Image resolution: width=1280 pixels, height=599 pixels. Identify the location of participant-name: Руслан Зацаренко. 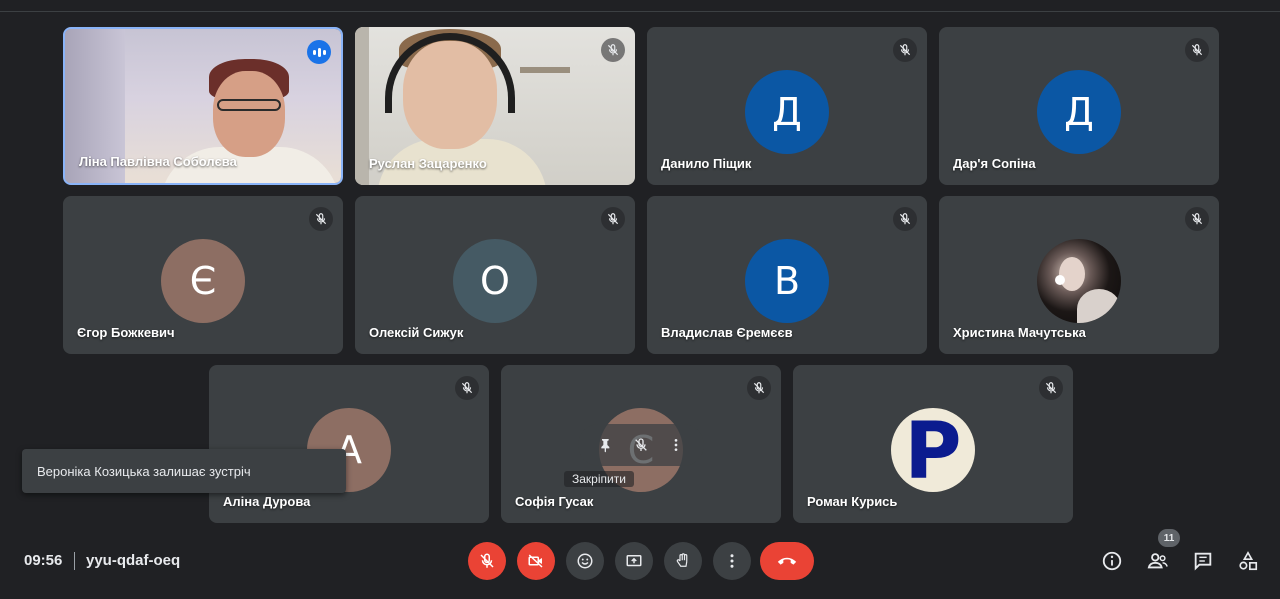
(428, 163).